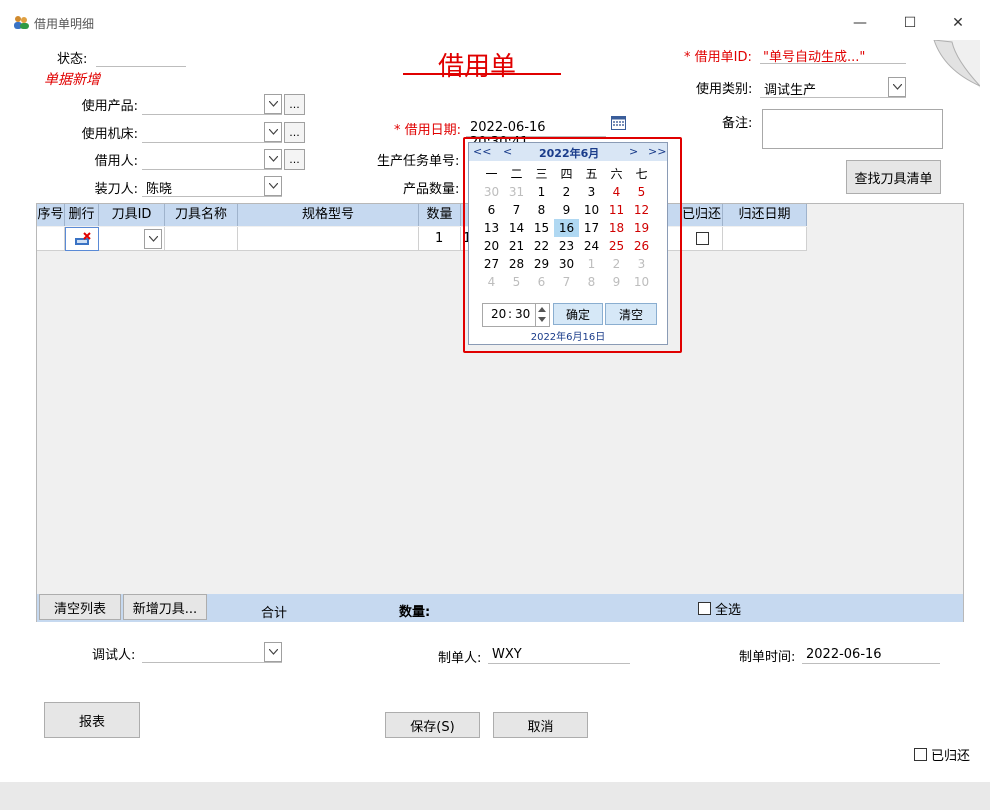 The width and height of the screenshot is (990, 810). Describe the element at coordinates (201, 239) in the screenshot. I see `cell-tool-name` at that location.